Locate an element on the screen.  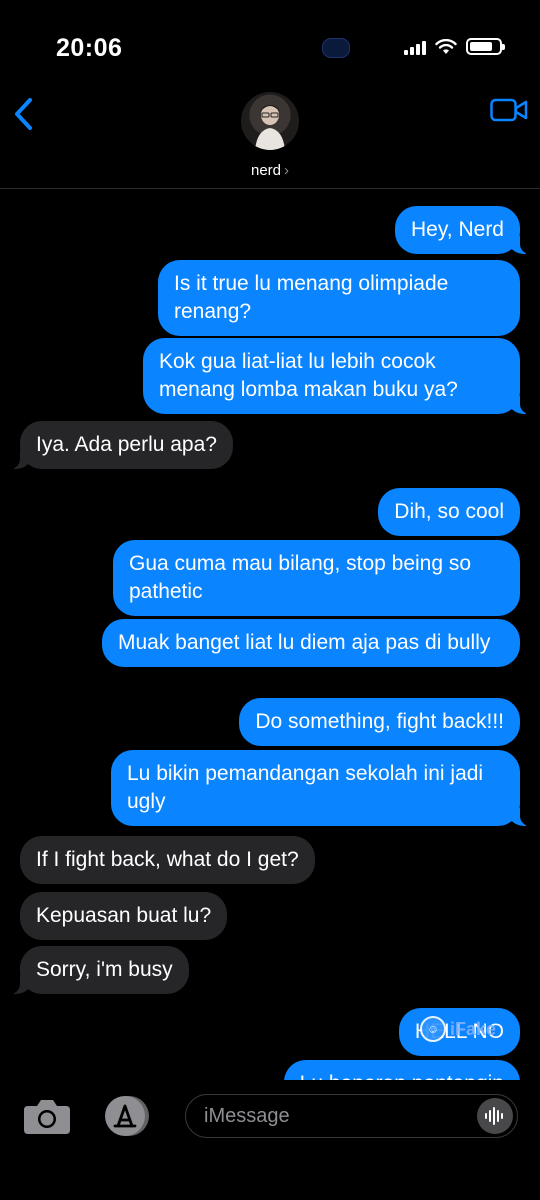
message-bubble-received: Iya. Ada perlu apa? is located at coordinates (120, 445).